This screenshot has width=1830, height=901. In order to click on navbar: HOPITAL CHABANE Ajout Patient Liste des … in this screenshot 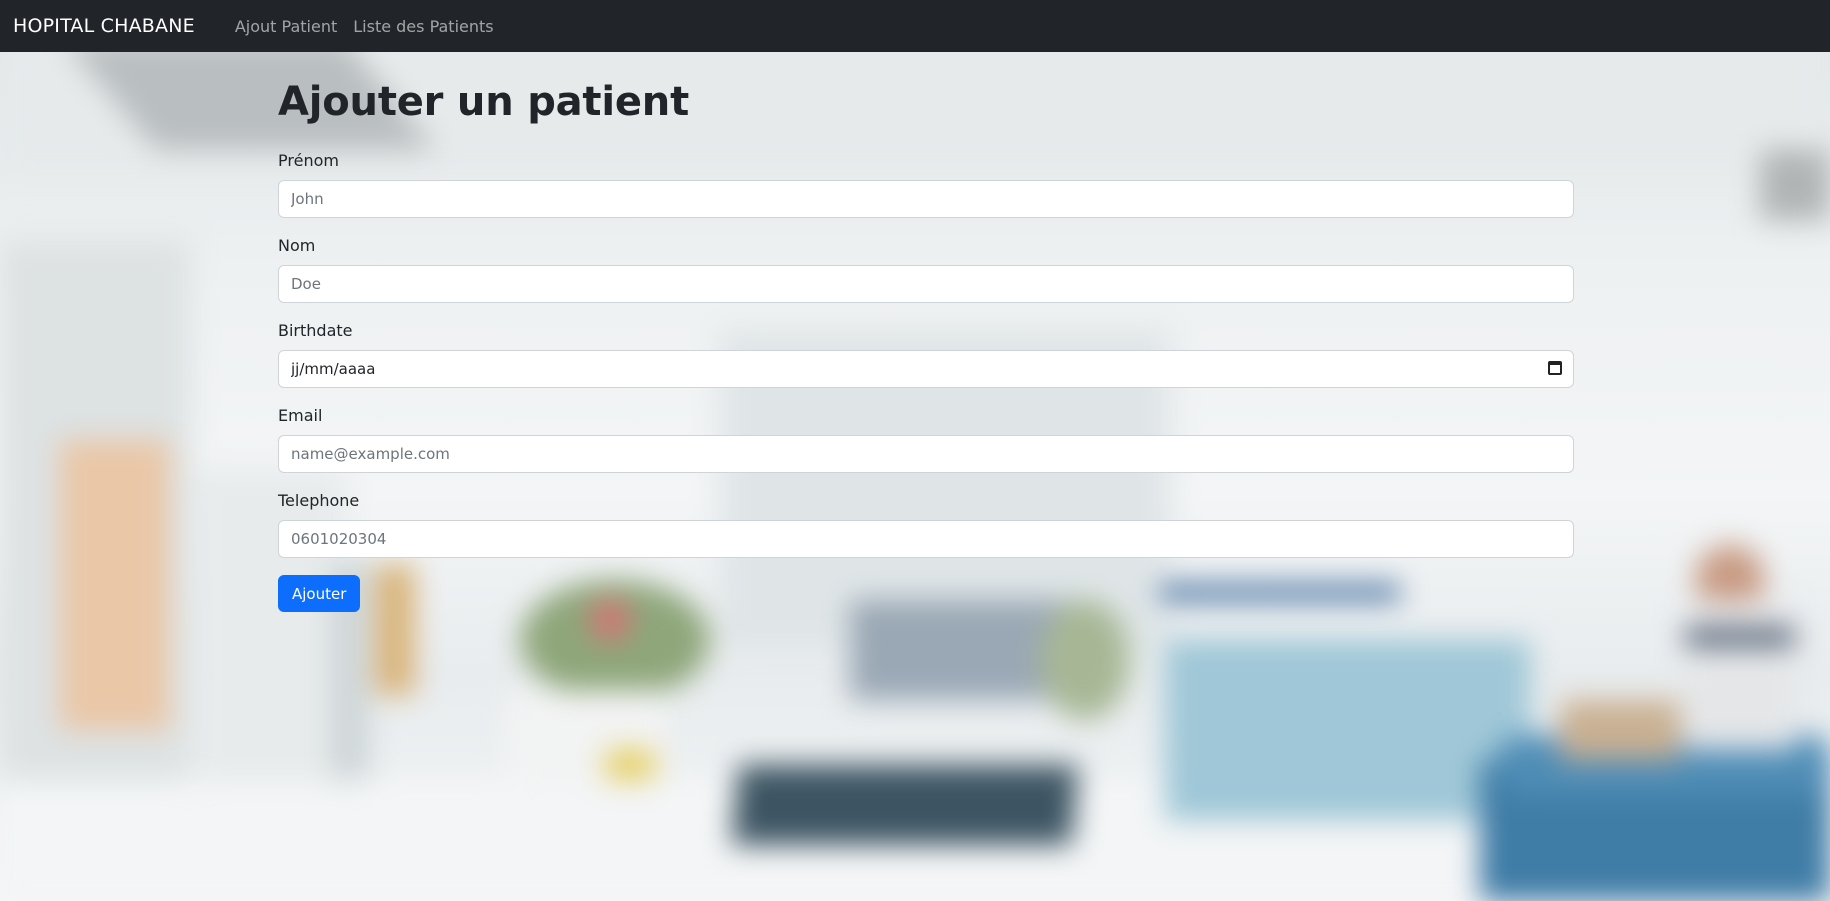, I will do `click(915, 26)`.